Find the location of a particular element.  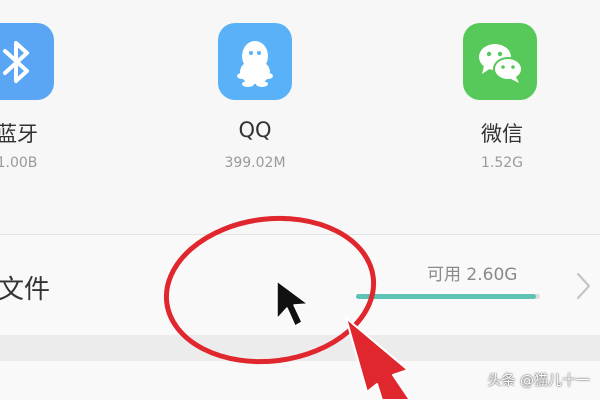

app-name: 微信 is located at coordinates (502, 134).